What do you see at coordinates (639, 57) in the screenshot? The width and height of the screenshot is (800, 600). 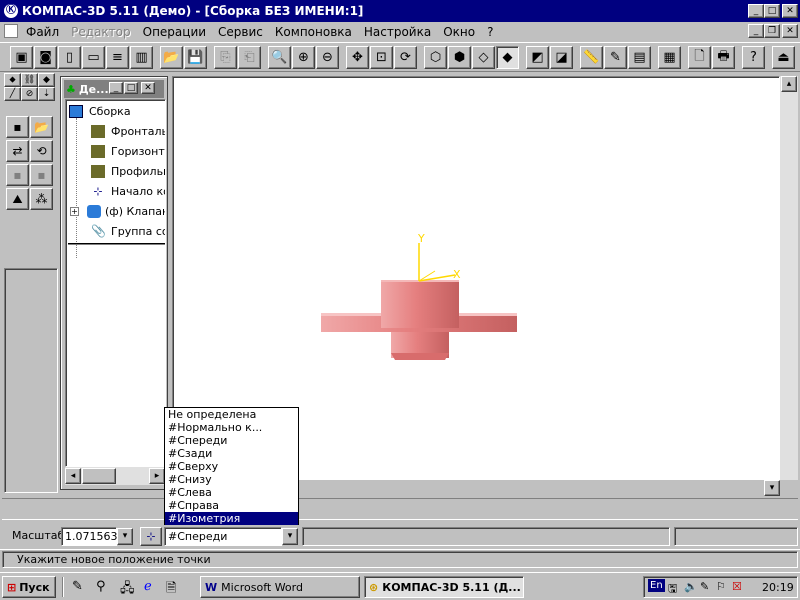 I see `calc-icon: ▤` at bounding box center [639, 57].